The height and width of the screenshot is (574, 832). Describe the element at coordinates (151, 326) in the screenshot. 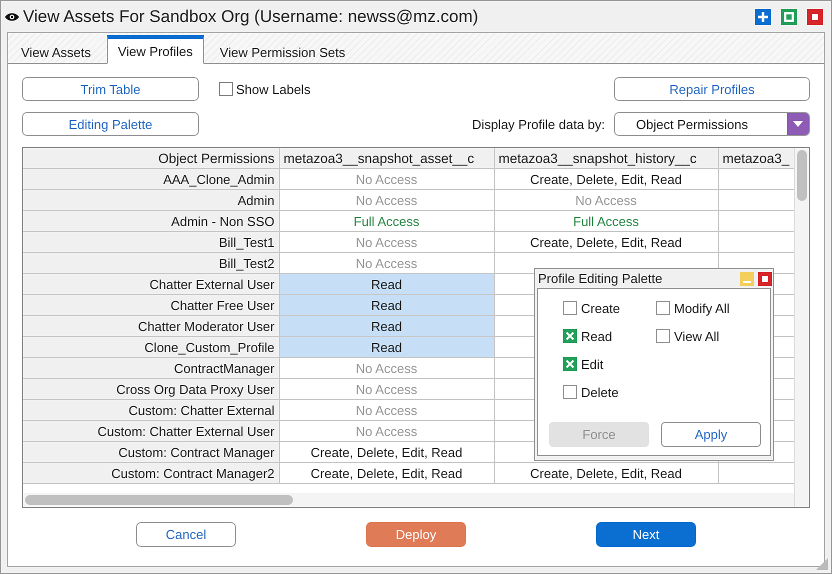

I see `row-header: Chatter Moderator User` at that location.